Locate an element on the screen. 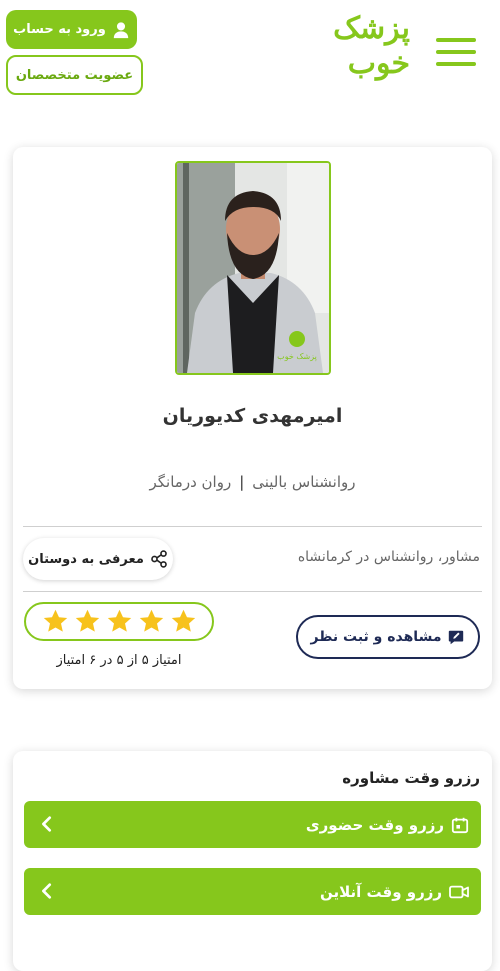 The height and width of the screenshot is (971, 500). login-button: ورود به حساب is located at coordinates (71, 29).